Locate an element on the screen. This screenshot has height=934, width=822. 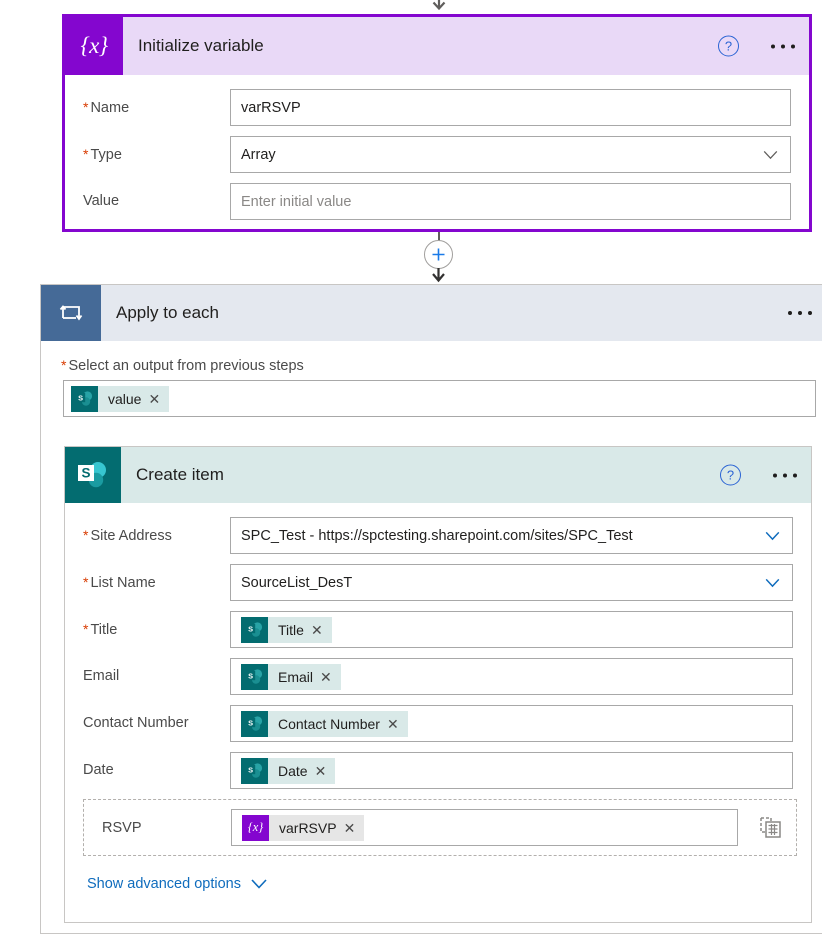
token-label: Contact Number is located at coordinates (329, 723).